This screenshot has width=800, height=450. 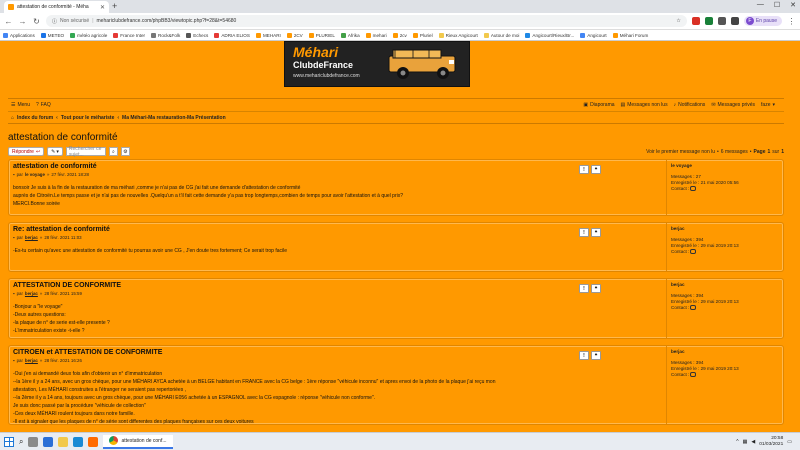 I want to click on topic-tools-button: ✎ ▾, so click(x=55, y=151).